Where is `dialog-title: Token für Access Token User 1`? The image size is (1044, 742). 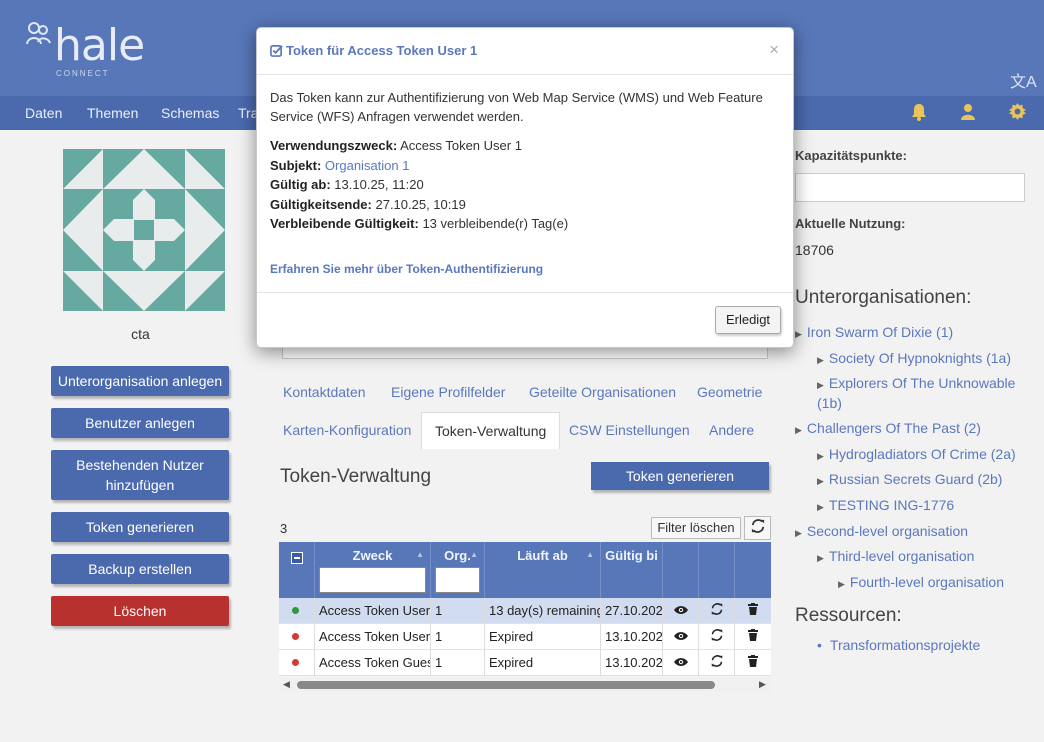 dialog-title: Token für Access Token User 1 is located at coordinates (373, 50).